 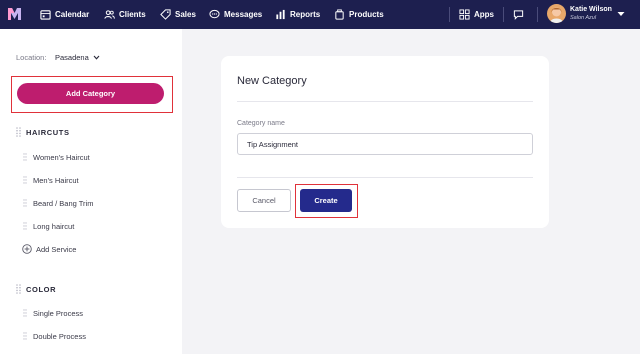 I want to click on service-item: Long haircut, so click(x=53, y=226).